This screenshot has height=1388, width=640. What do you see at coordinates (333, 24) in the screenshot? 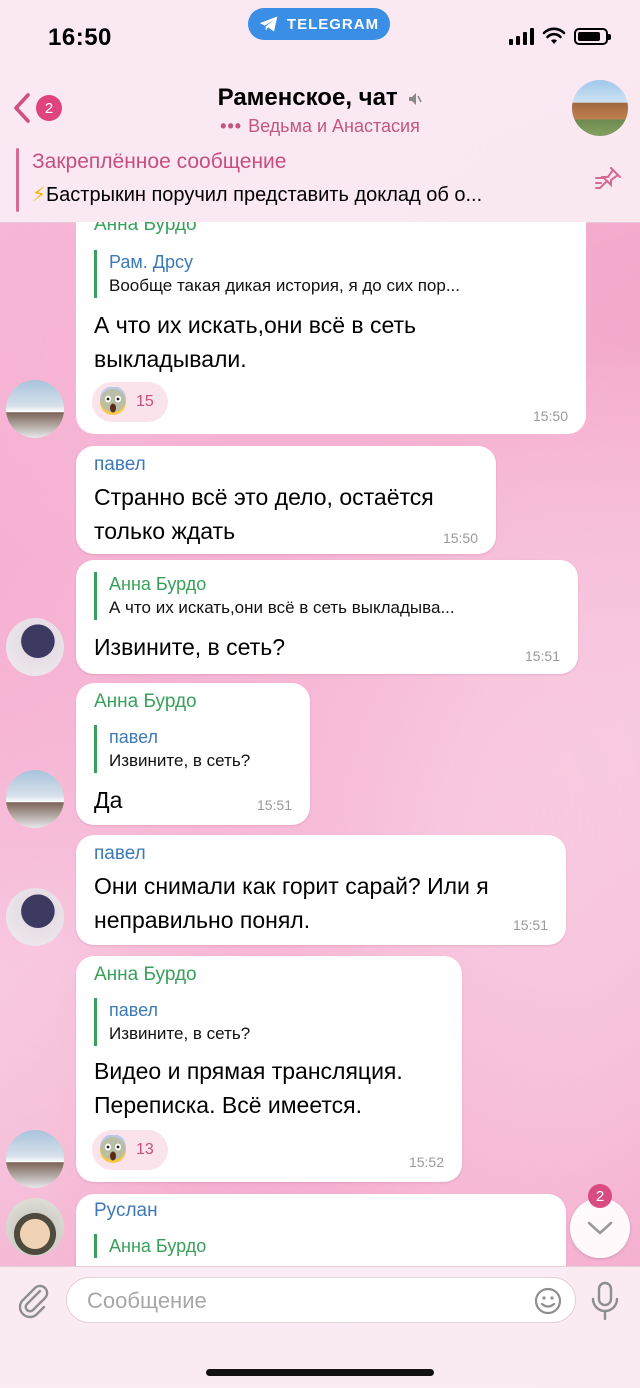
I see `telegram-pill-label: TELEGRAM` at bounding box center [333, 24].